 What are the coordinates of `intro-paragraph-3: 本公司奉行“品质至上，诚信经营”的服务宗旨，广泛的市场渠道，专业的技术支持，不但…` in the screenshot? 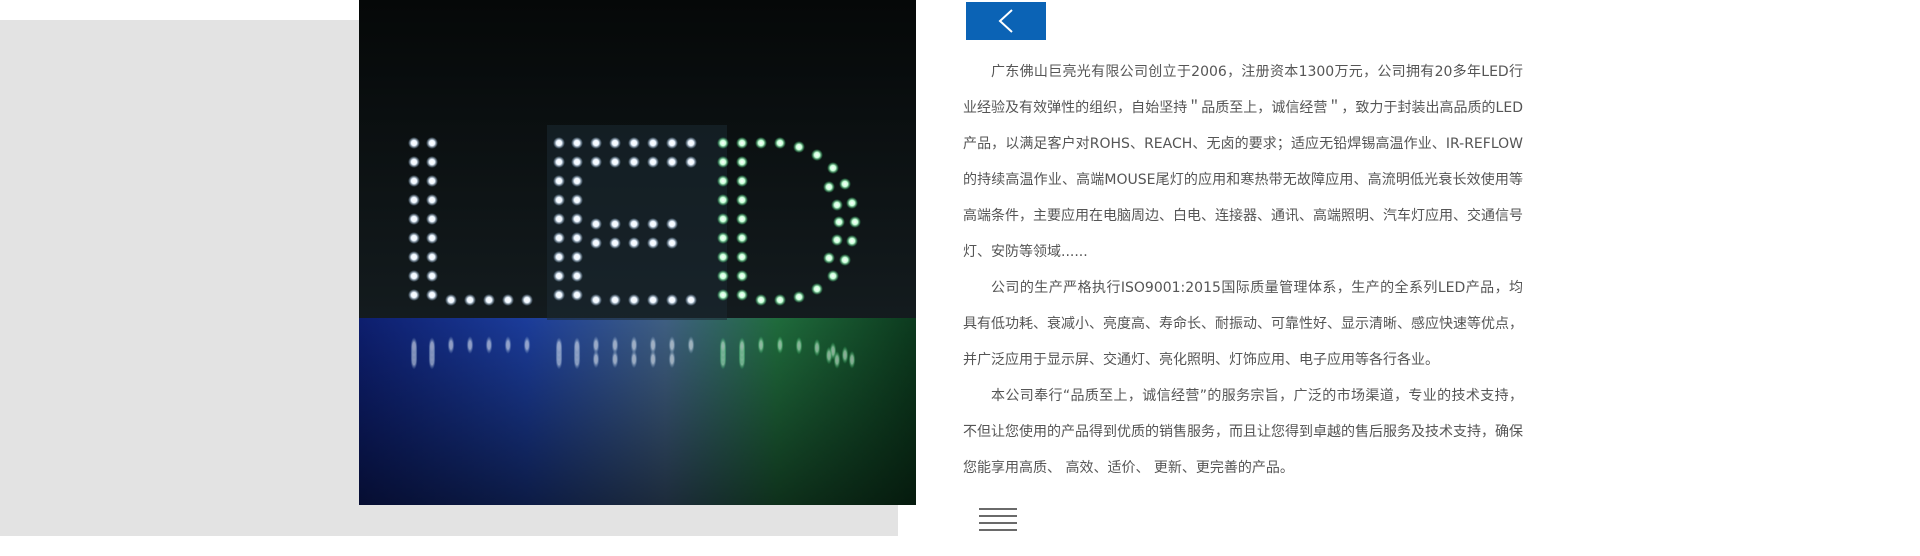 It's located at (1243, 432).